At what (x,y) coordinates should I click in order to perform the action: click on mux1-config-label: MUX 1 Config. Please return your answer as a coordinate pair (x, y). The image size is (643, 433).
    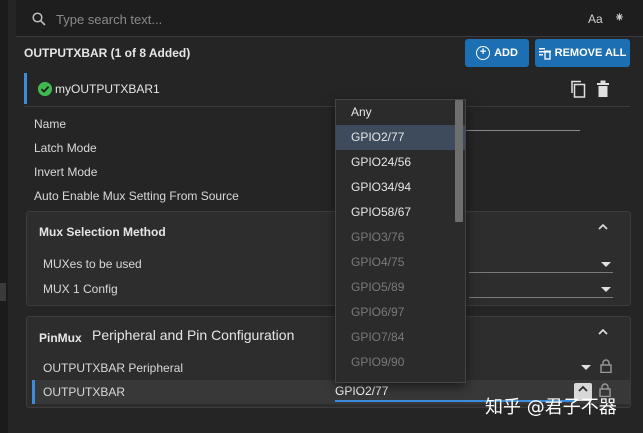
    Looking at the image, I should click on (80, 289).